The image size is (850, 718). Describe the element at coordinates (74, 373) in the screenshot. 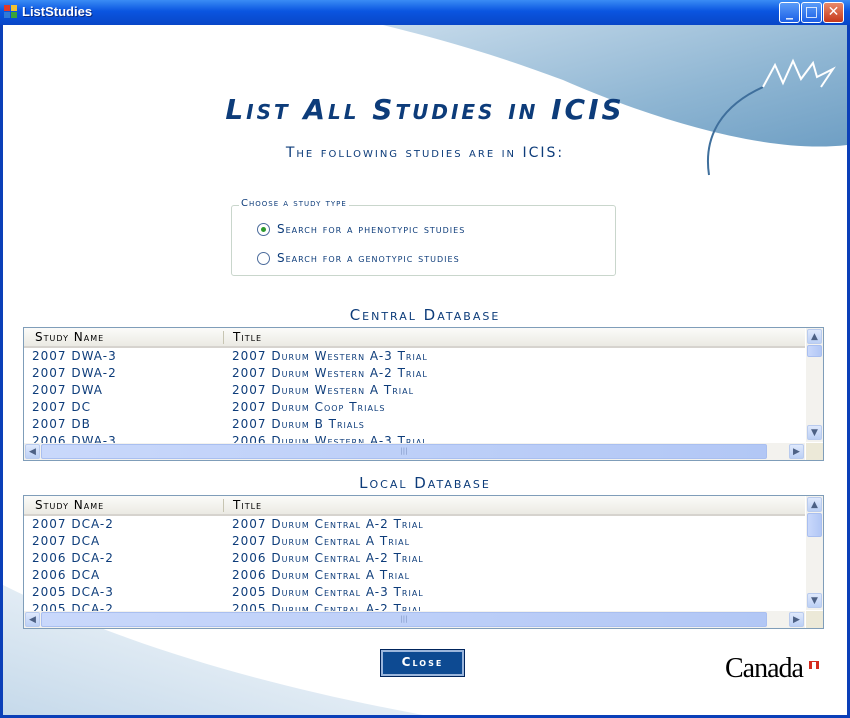

I see `study-name-cell: 2007 DWA-2` at that location.